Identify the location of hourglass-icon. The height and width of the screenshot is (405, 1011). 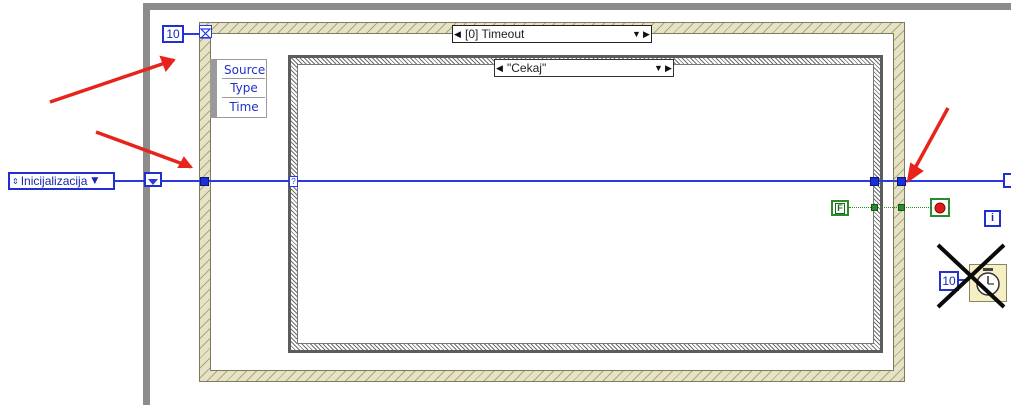
(205, 32).